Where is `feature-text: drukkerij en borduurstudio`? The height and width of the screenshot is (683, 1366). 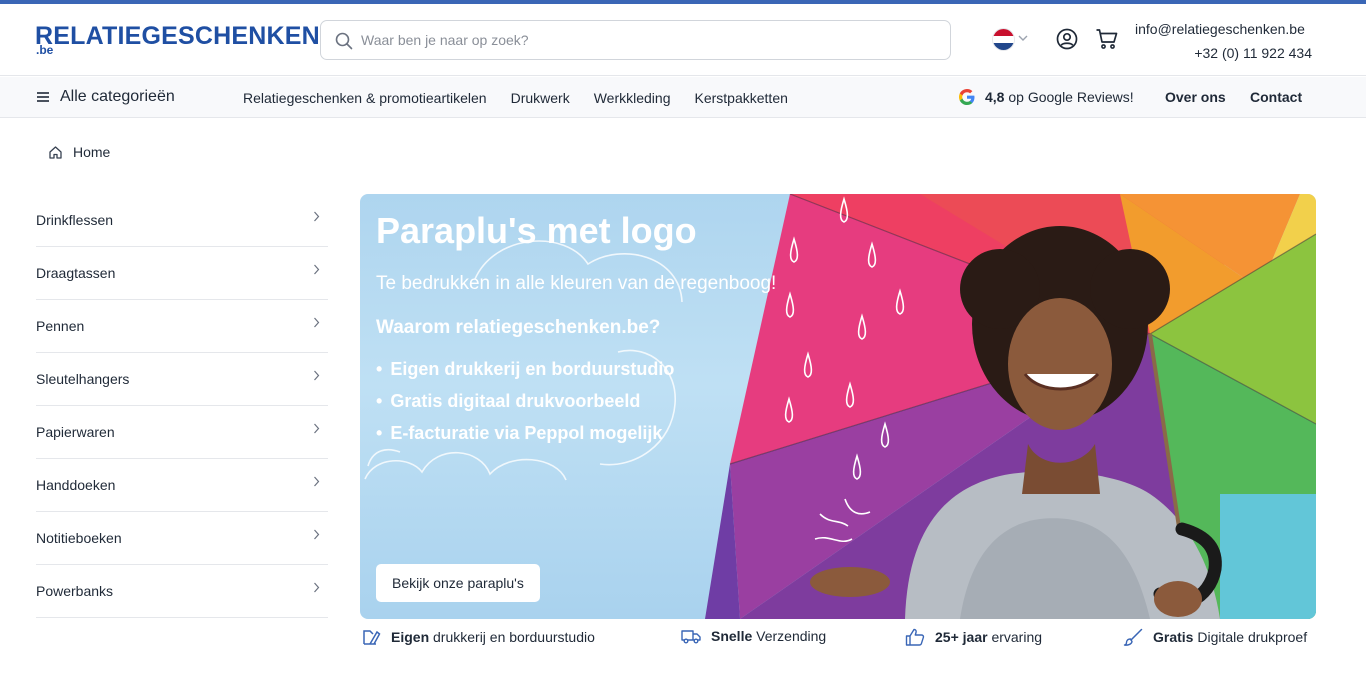 feature-text: drukkerij en borduurstudio is located at coordinates (512, 637).